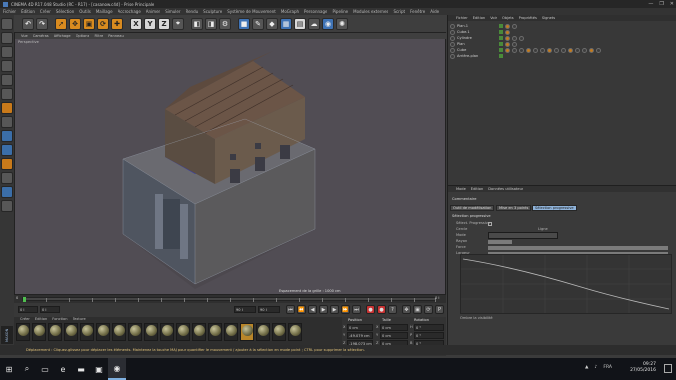 The image size is (676, 380). I want to click on next-key-icon: ⏩, so click(345, 309).